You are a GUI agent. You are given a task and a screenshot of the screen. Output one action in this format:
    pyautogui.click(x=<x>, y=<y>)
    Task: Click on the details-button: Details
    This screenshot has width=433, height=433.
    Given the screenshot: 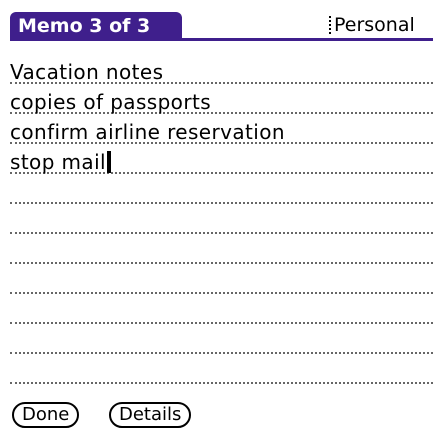 What is the action you would take?
    pyautogui.click(x=150, y=415)
    